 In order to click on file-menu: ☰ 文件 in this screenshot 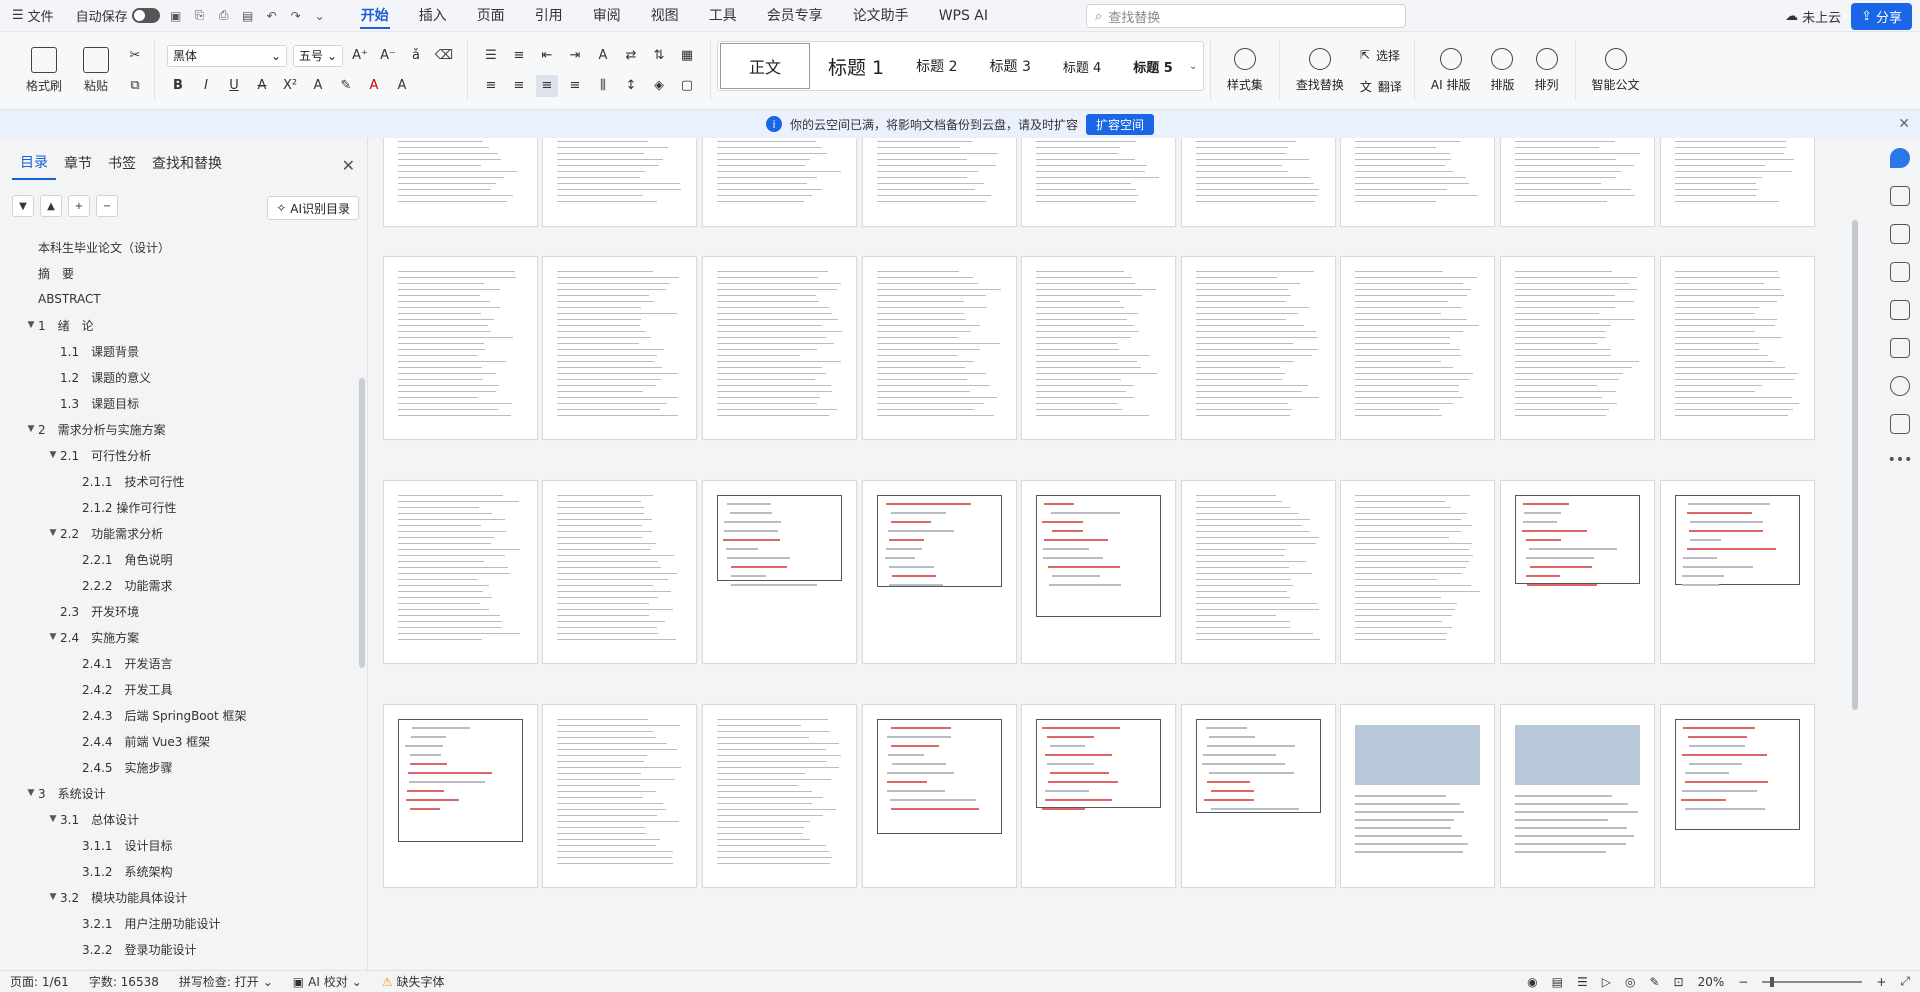, I will do `click(33, 15)`.